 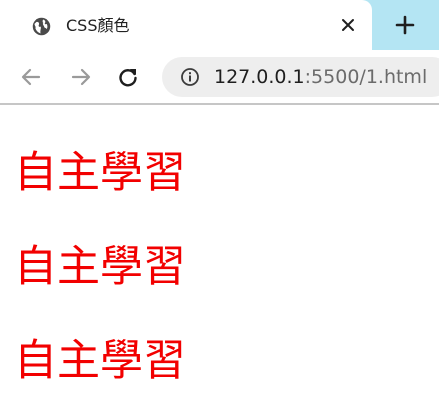 I want to click on arrow-right-icon, so click(x=81, y=77).